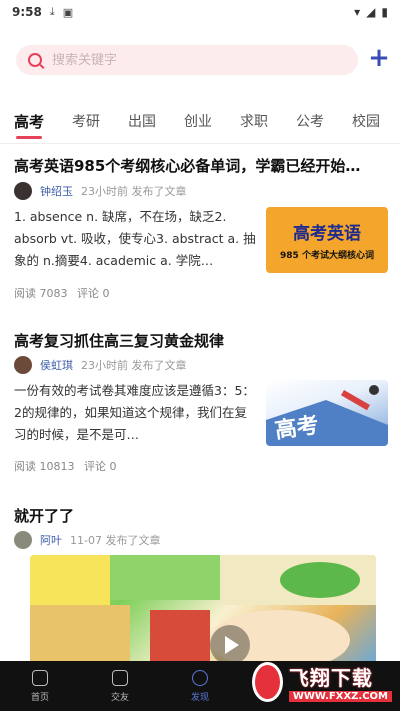 This screenshot has width=400, height=711. I want to click on author-name: 侯虹琪, so click(56, 365).